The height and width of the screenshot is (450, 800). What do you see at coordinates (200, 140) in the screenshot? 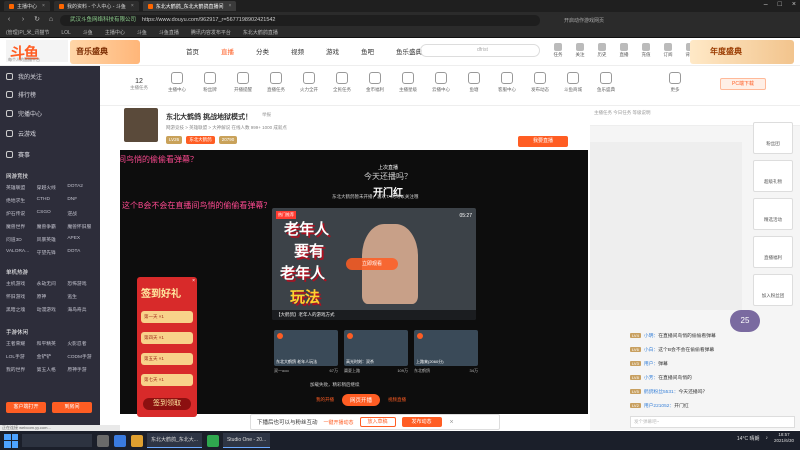
I see `streamer-name-tag: 东北大鹤鸽` at bounding box center [200, 140].